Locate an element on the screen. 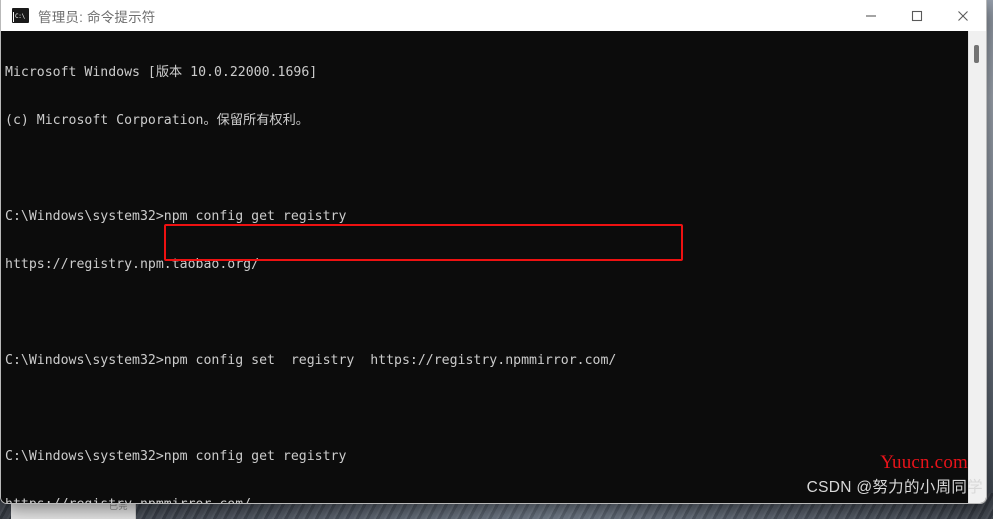 The image size is (993, 519). vertical-scrollbar is located at coordinates (977, 267).